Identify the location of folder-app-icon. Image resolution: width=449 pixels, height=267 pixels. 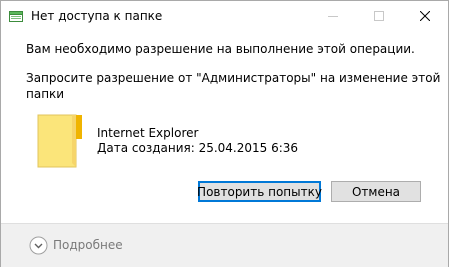
(16, 16).